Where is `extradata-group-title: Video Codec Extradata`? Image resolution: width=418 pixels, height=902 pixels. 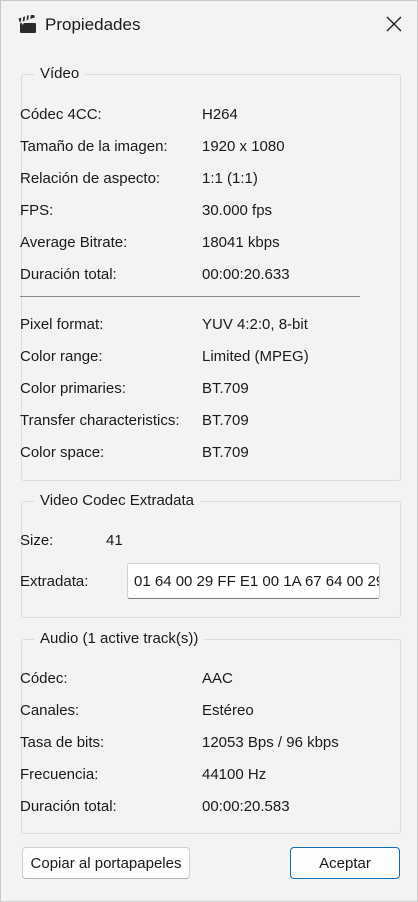 extradata-group-title: Video Codec Extradata is located at coordinates (117, 501).